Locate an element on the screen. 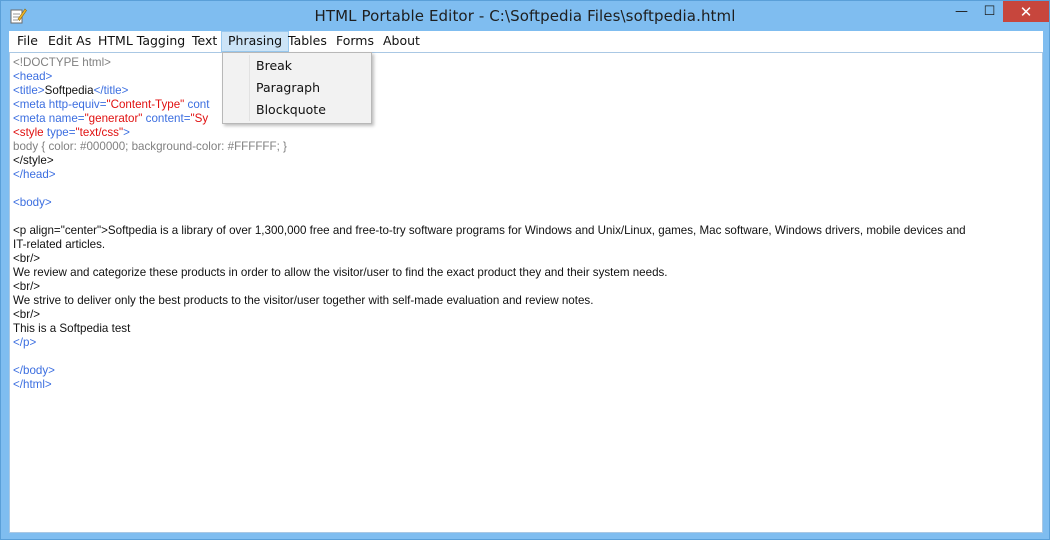 Image resolution: width=1050 pixels, height=540 pixels. code-token: </style> is located at coordinates (33, 160).